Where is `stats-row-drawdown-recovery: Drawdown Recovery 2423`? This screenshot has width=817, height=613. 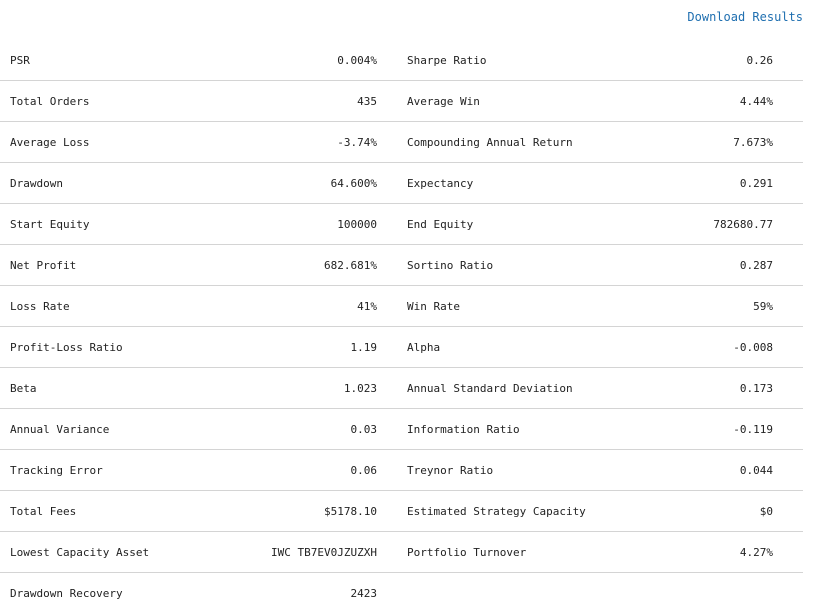 stats-row-drawdown-recovery: Drawdown Recovery 2423 is located at coordinates (401, 593).